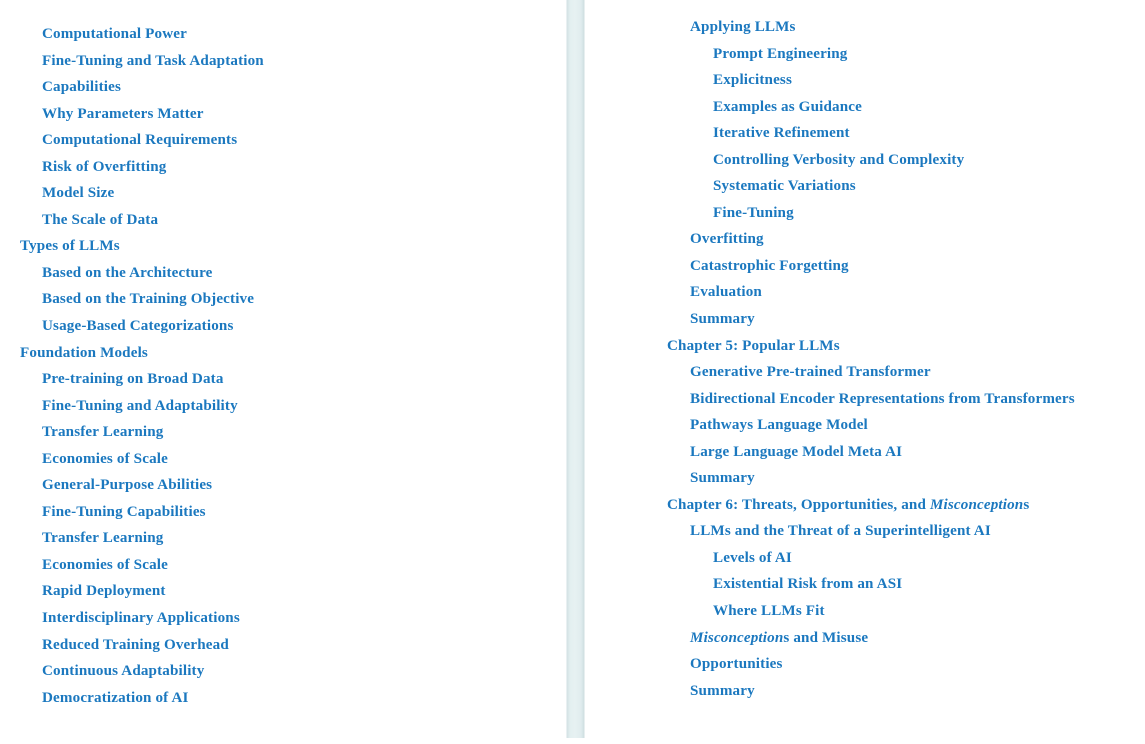  Describe the element at coordinates (865, 266) in the screenshot. I see `toc-entry: Catastrophic Forgetting` at that location.